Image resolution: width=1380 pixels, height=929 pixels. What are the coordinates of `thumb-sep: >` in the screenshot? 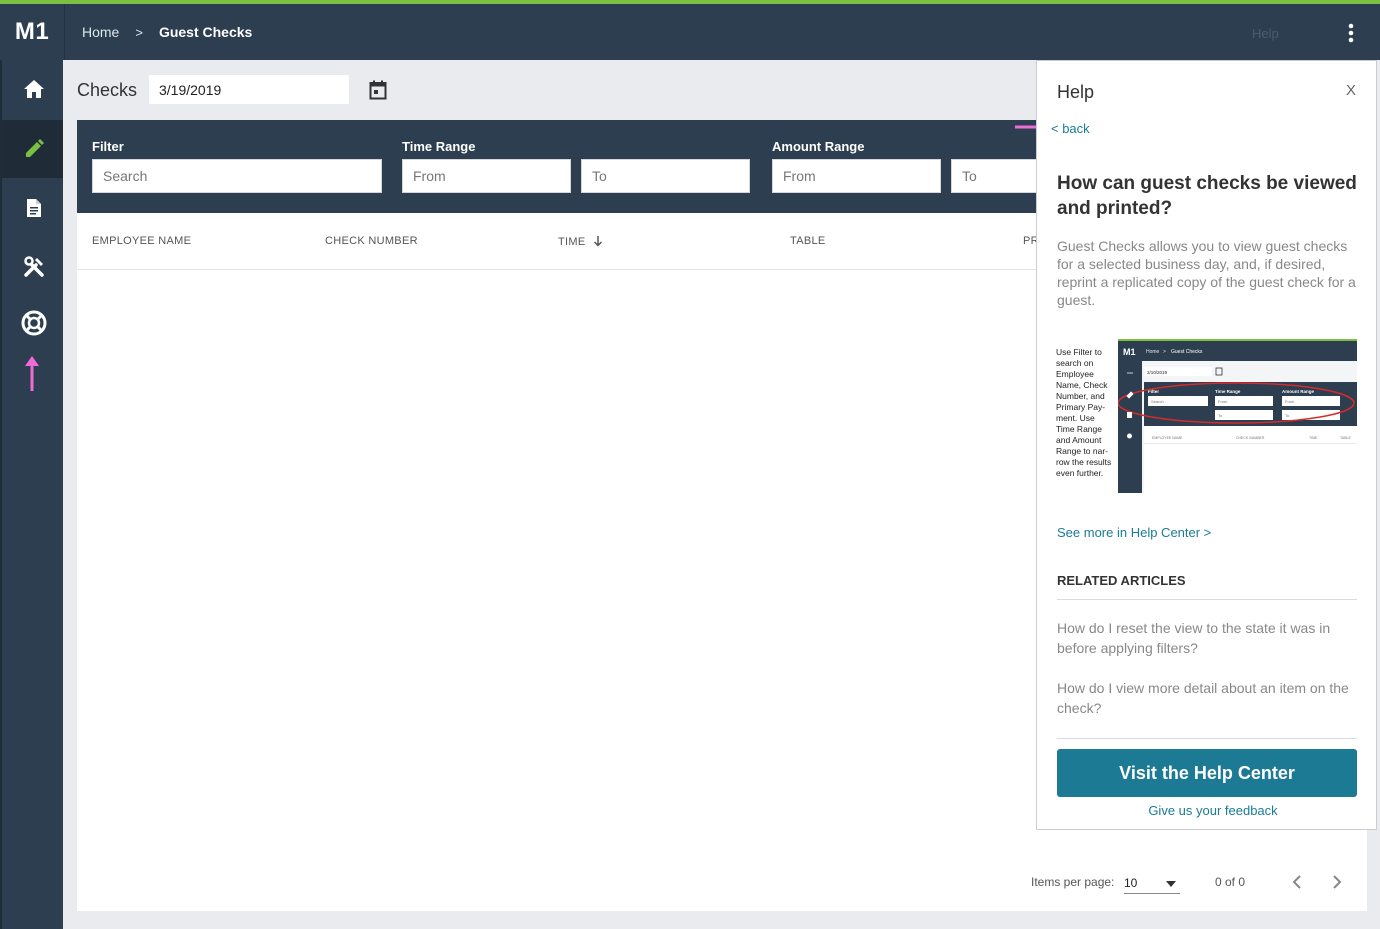 It's located at (1164, 352).